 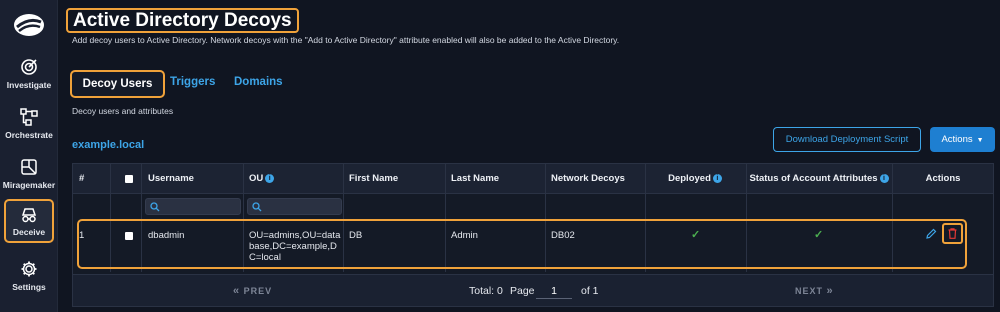 What do you see at coordinates (588, 179) in the screenshot?
I see `column-header-network-decoys: Network Decoys` at bounding box center [588, 179].